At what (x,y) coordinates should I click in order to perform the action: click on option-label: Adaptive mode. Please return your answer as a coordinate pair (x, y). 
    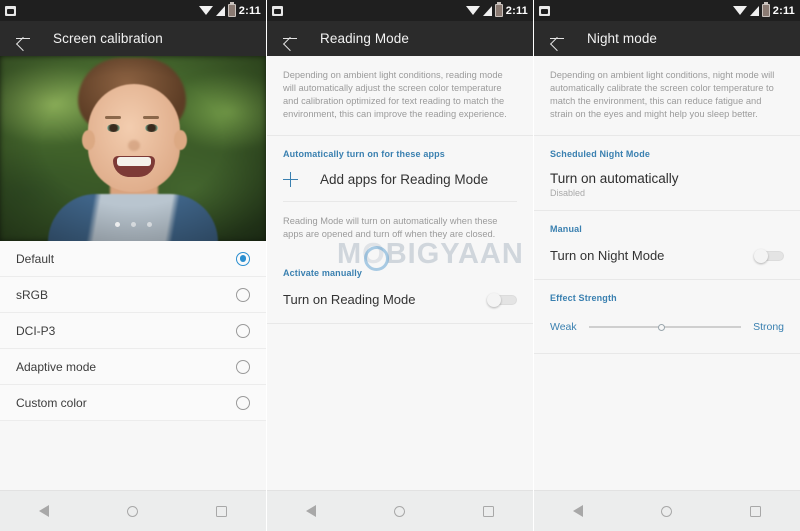
    Looking at the image, I should click on (56, 366).